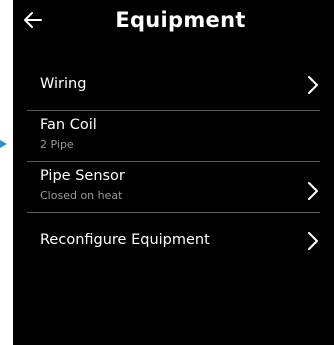 The width and height of the screenshot is (334, 345). Describe the element at coordinates (125, 240) in the screenshot. I see `reconfigure-equipment-label: Reconfigure Equipment` at that location.